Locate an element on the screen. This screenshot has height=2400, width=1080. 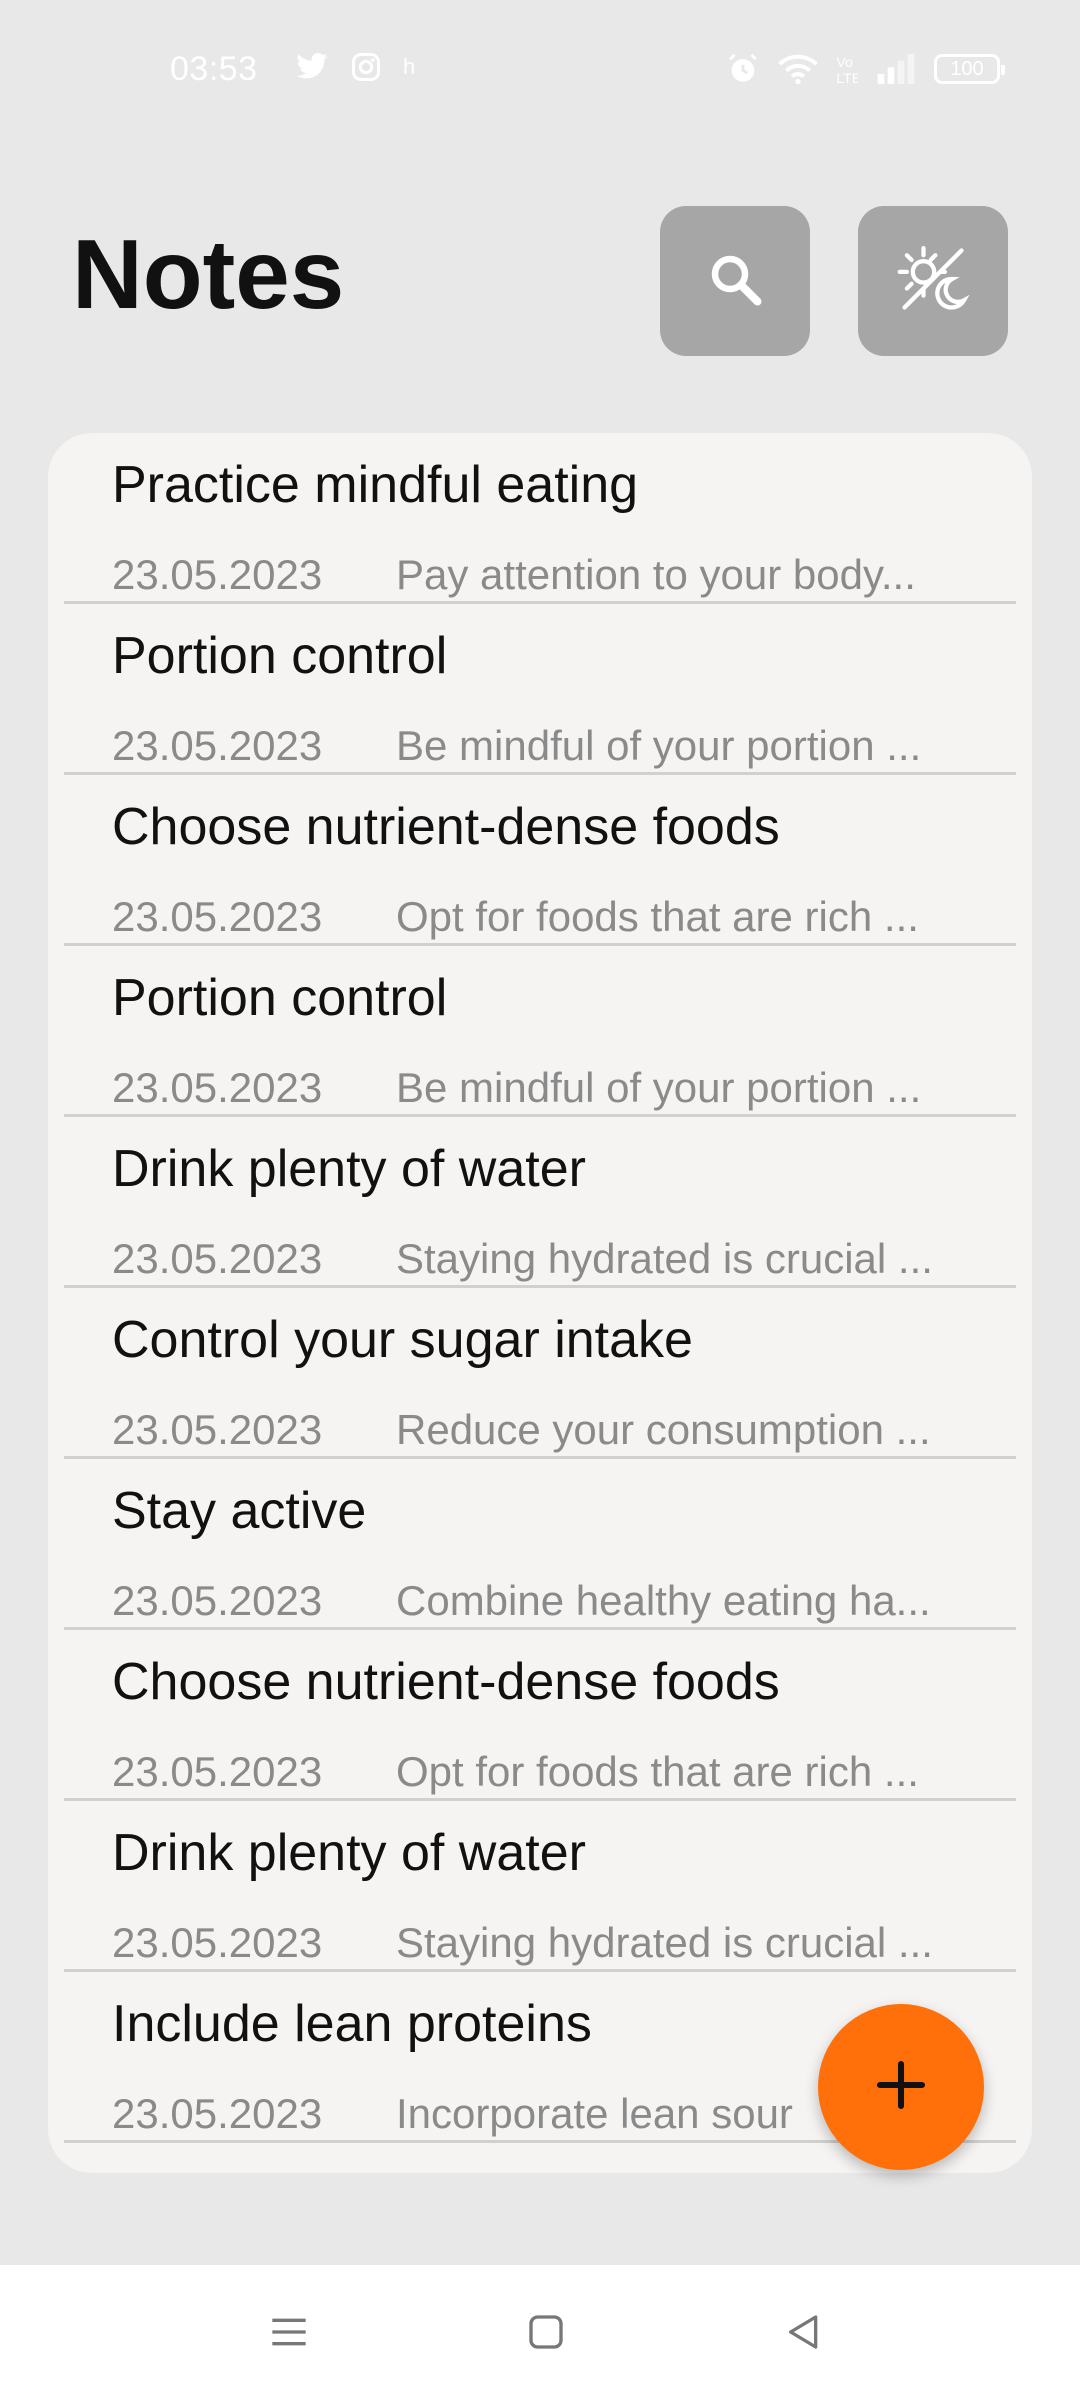
note-title: Control your sugar intake is located at coordinates (402, 1340).